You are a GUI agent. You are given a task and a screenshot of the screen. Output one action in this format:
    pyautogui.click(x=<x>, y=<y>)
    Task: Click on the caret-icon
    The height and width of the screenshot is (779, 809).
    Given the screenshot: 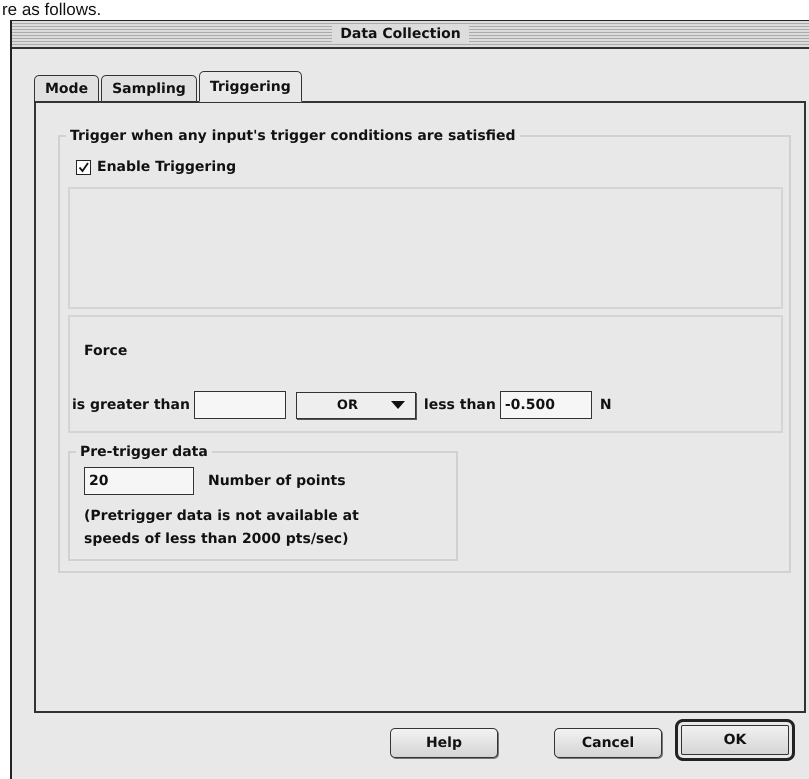 What is the action you would take?
    pyautogui.click(x=397, y=405)
    